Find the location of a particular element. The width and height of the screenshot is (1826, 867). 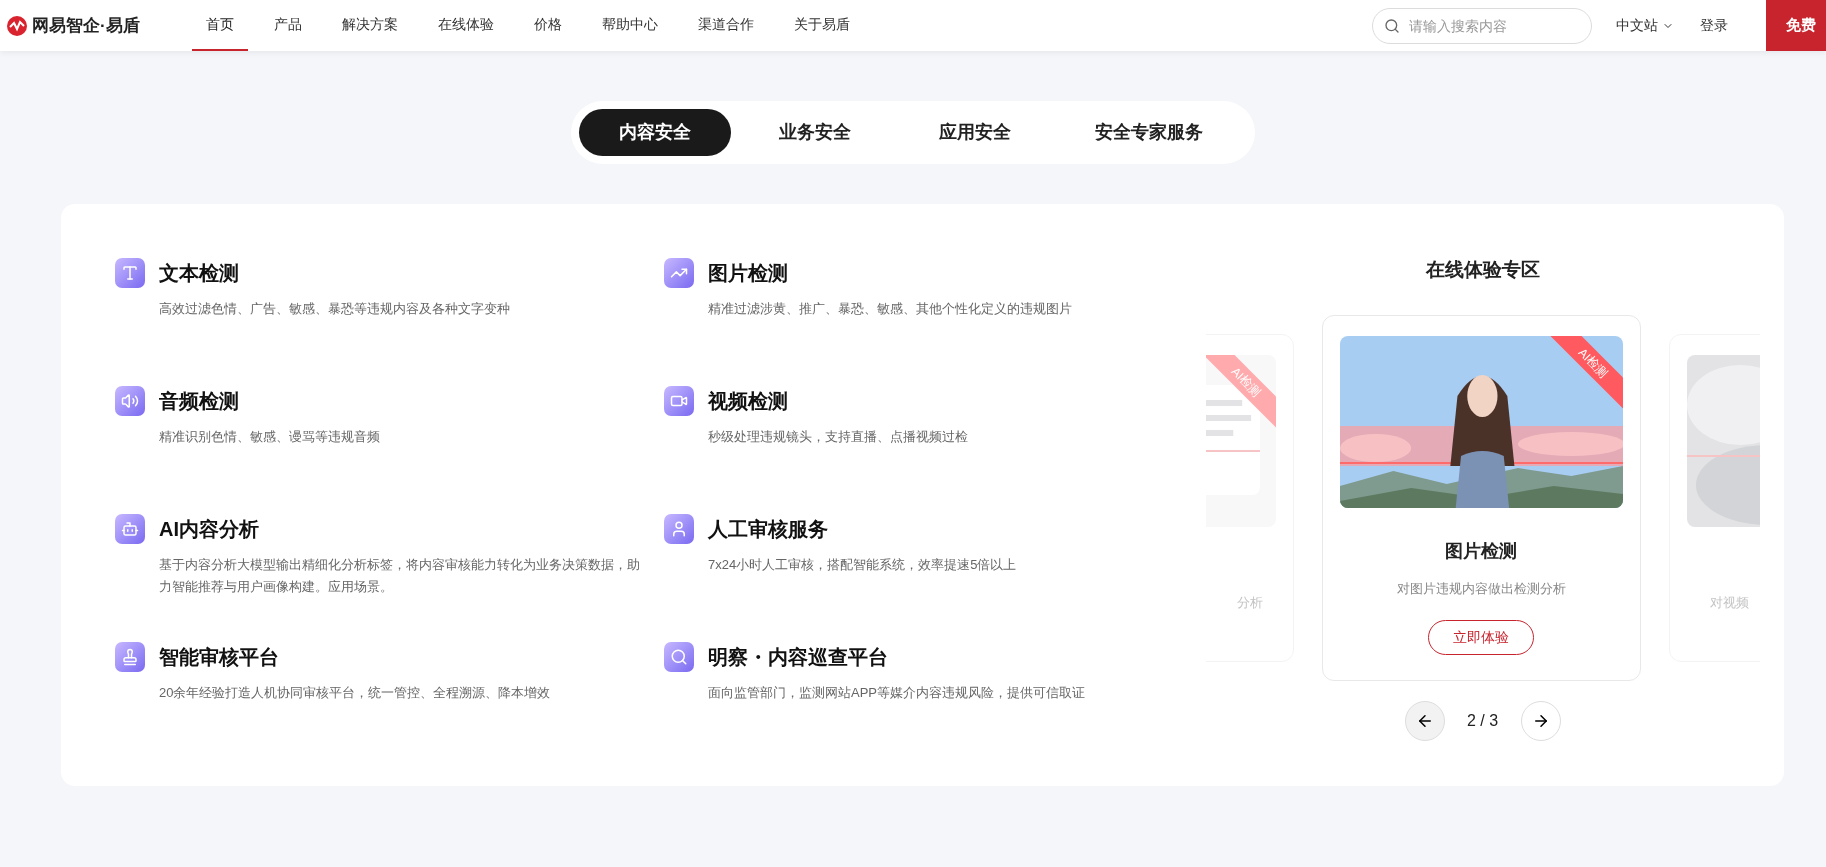

person-icon is located at coordinates (679, 529).